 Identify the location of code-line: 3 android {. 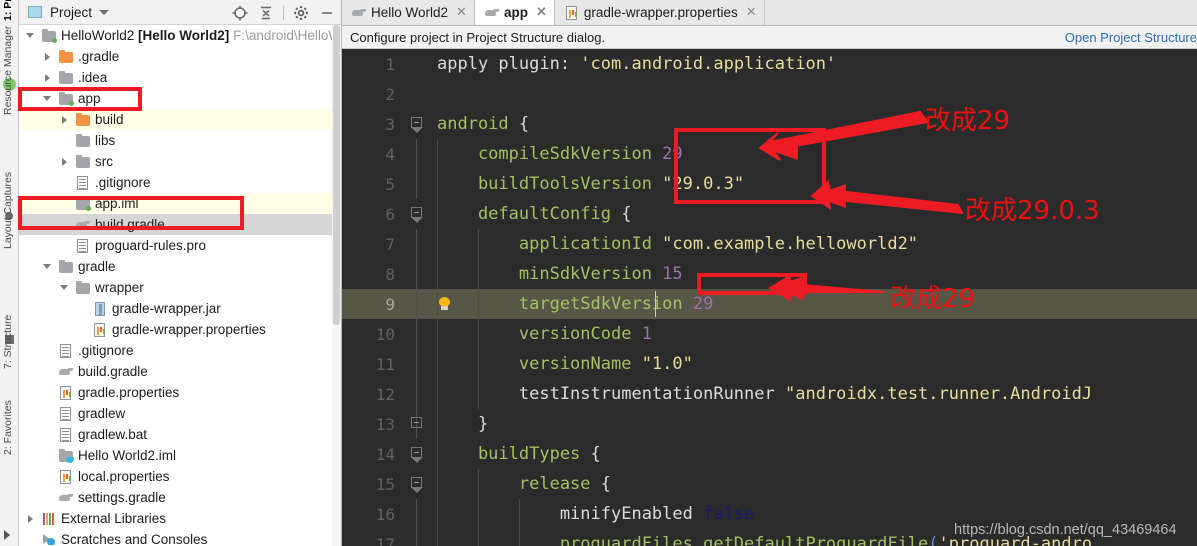
(769, 124).